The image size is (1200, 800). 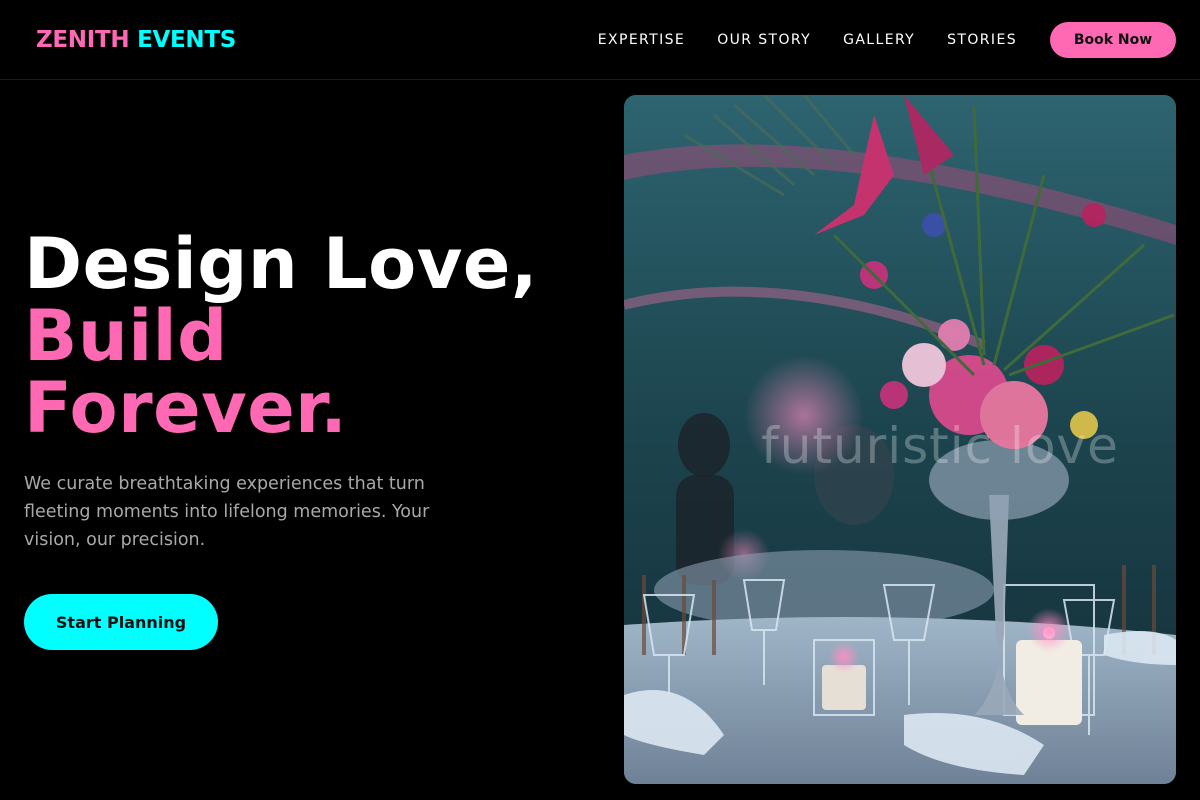 What do you see at coordinates (940, 446) in the screenshot?
I see `image-watermark: futuristic love` at bounding box center [940, 446].